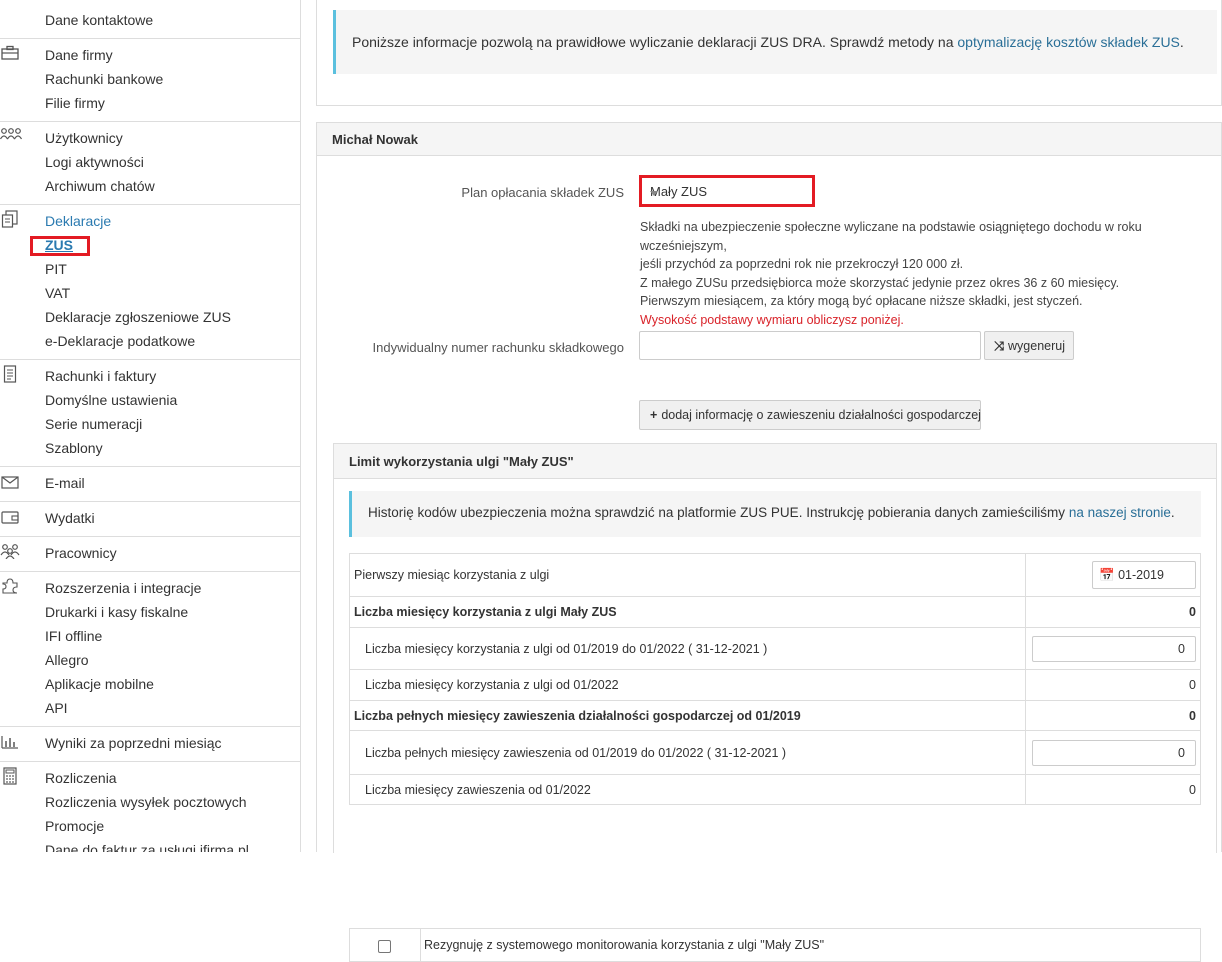  What do you see at coordinates (104, 79) in the screenshot?
I see `sidebar-item-rachunki-bankowe: Rachunki bankowe` at bounding box center [104, 79].